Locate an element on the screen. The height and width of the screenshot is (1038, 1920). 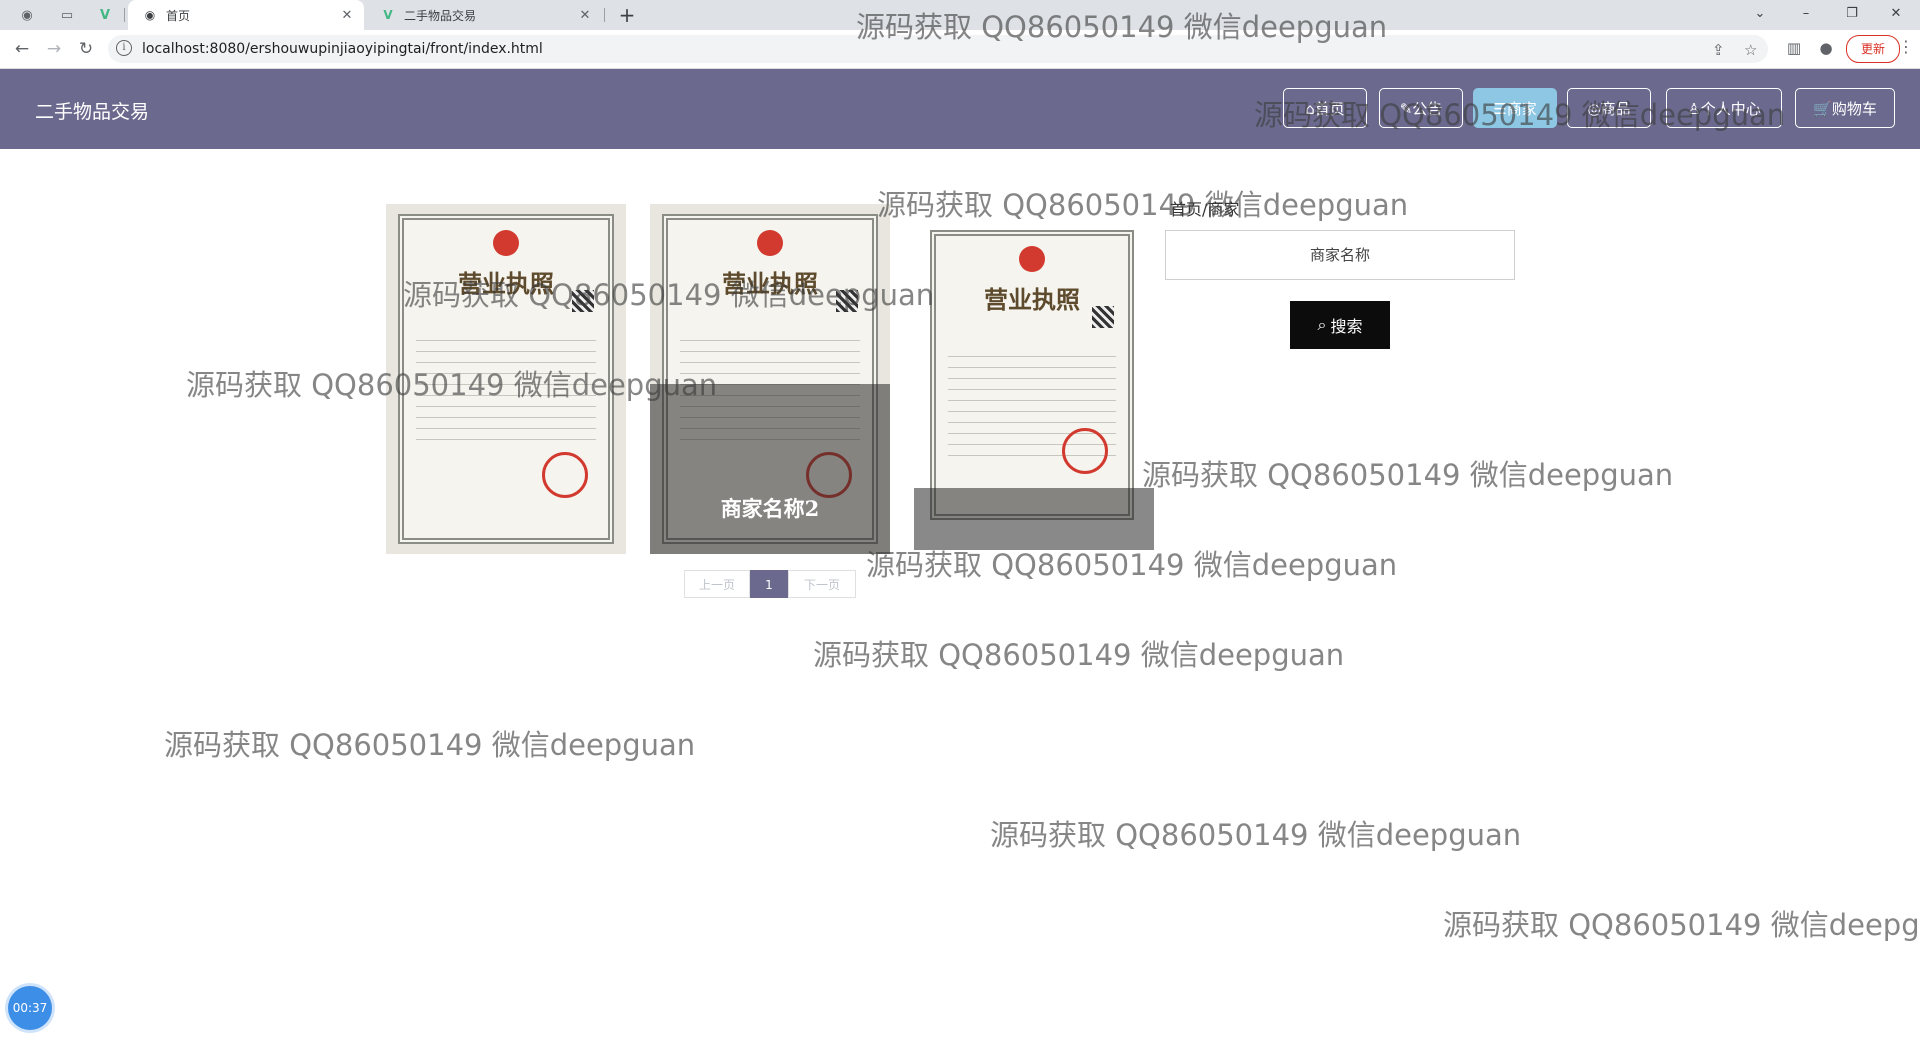
bookmark-star-icon: ☆ is located at coordinates (1750, 50).